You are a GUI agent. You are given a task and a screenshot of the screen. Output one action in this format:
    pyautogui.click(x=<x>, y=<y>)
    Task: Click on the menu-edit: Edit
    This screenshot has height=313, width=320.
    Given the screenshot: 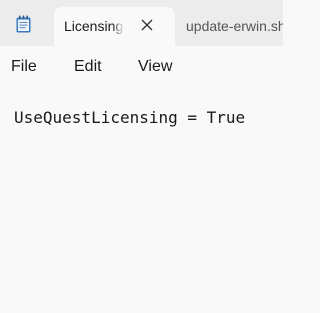 What is the action you would take?
    pyautogui.click(x=88, y=67)
    